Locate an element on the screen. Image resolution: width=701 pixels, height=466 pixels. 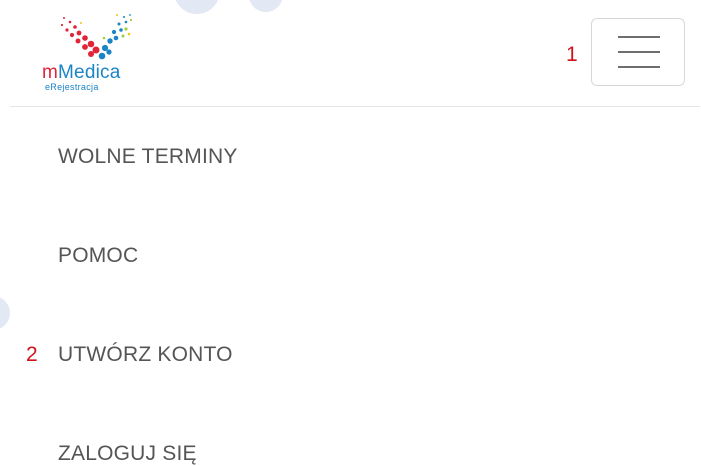
callout-marker-1: 1 is located at coordinates (572, 54).